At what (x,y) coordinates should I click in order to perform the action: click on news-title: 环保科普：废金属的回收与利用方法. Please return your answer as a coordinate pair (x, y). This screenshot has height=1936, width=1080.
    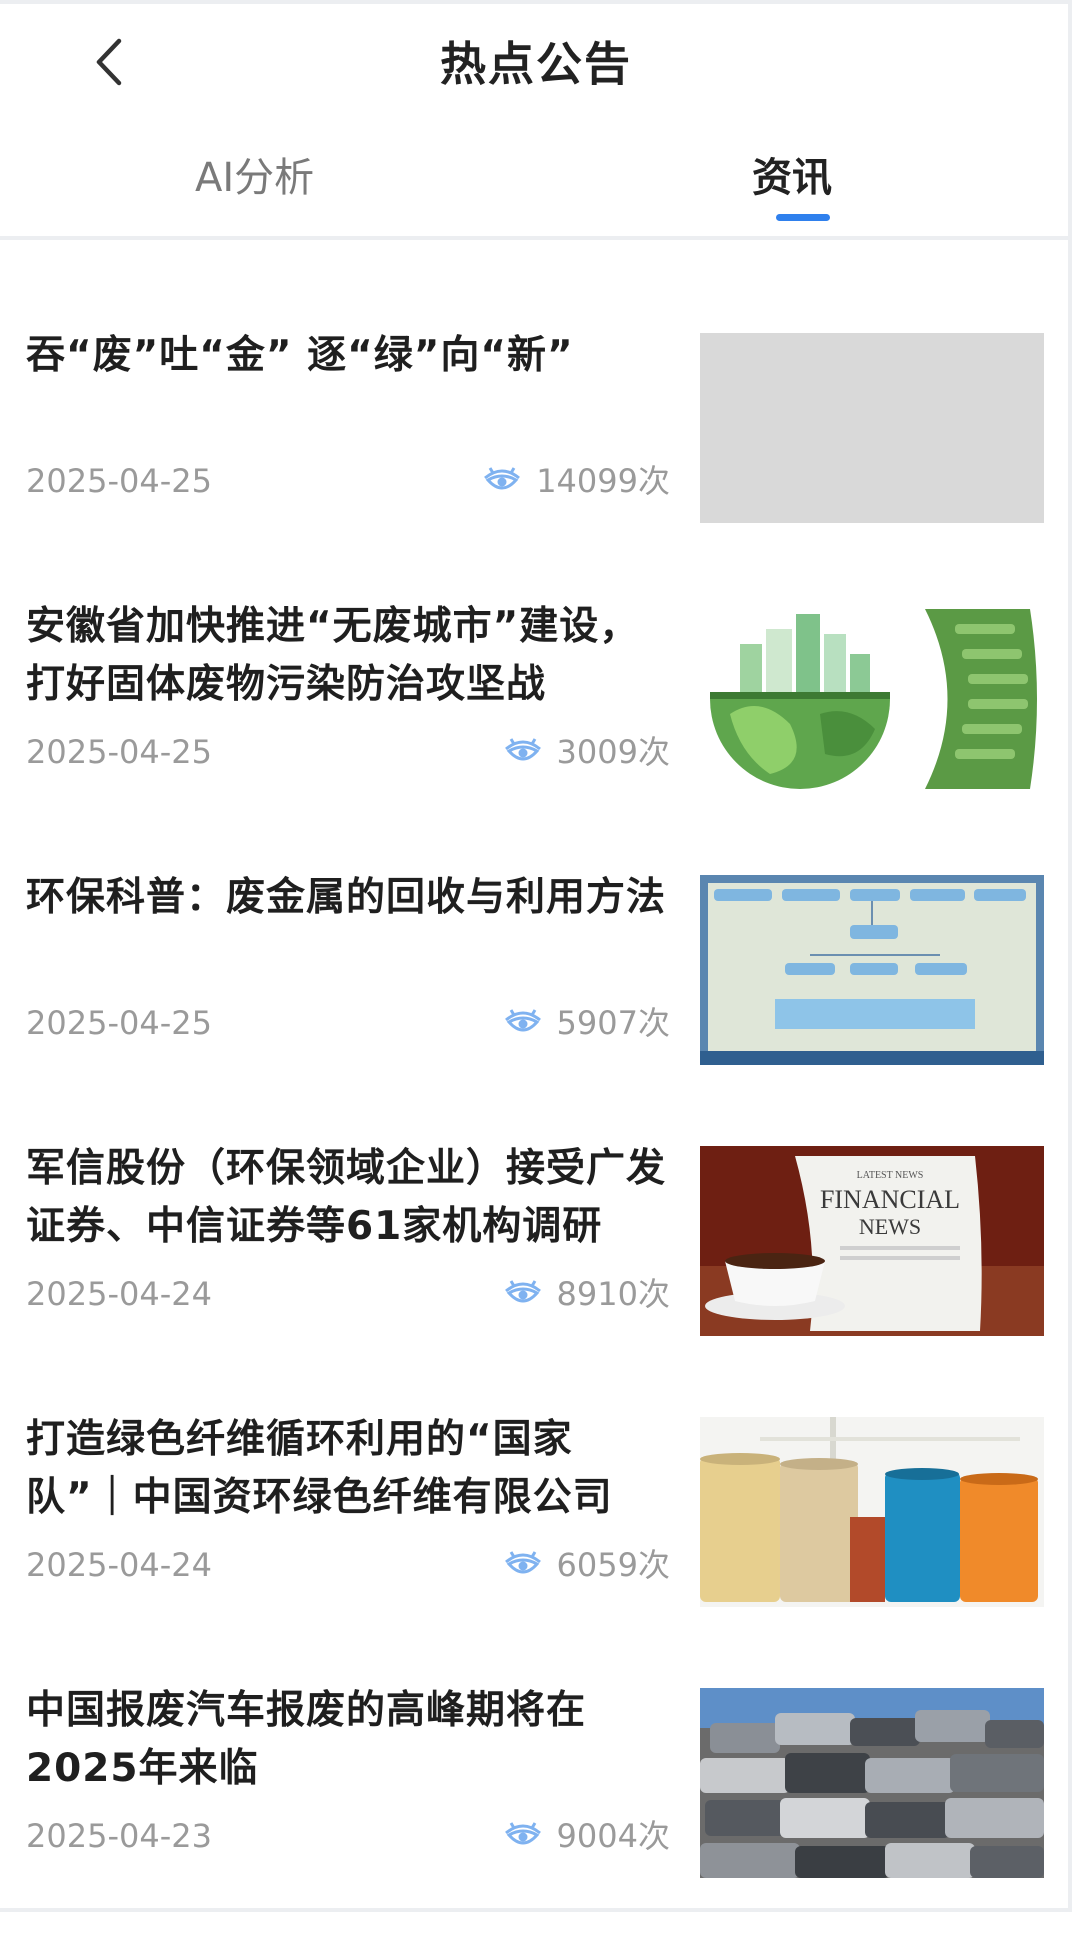
    Looking at the image, I should click on (346, 897).